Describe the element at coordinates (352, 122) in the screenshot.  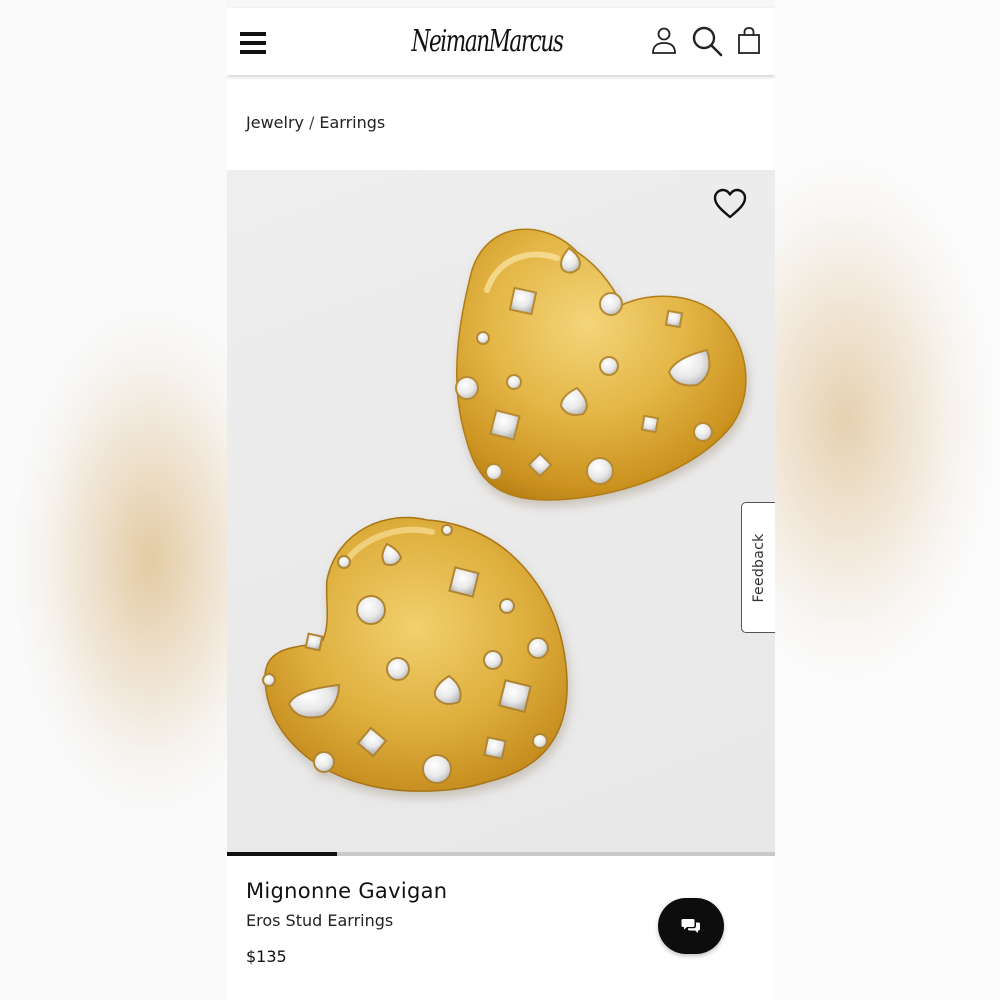
I see `breadcrumb-earrings: Earrings` at that location.